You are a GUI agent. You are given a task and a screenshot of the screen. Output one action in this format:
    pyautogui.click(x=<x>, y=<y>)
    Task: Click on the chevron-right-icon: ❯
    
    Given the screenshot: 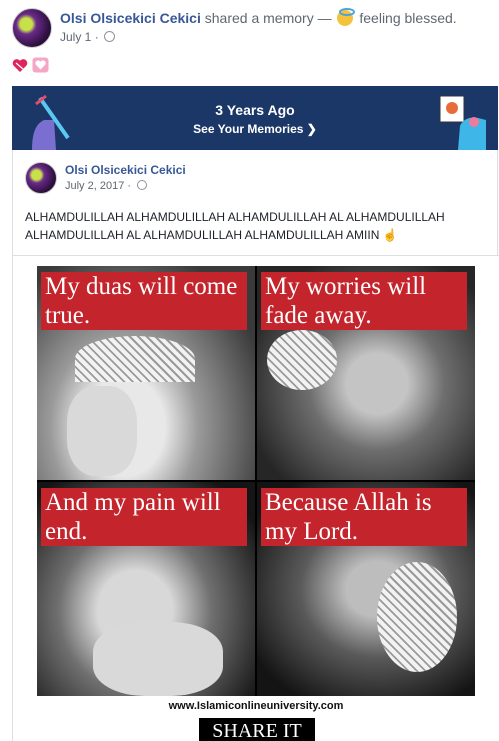 What is the action you would take?
    pyautogui.click(x=311, y=129)
    